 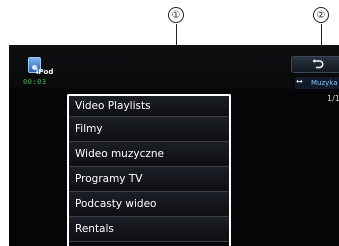 I want to click on menu-item-podcasty-wideo: Podcasty wideo, so click(x=149, y=204).